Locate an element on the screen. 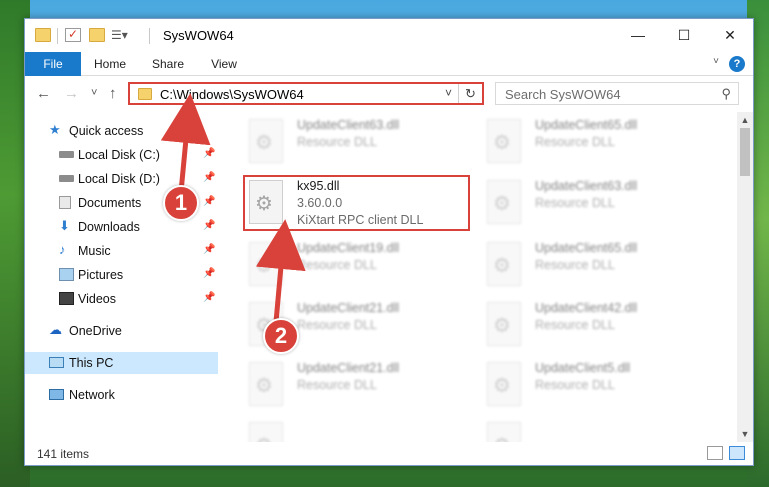  customize-toolbar-icon: ☰▾ is located at coordinates (119, 35).